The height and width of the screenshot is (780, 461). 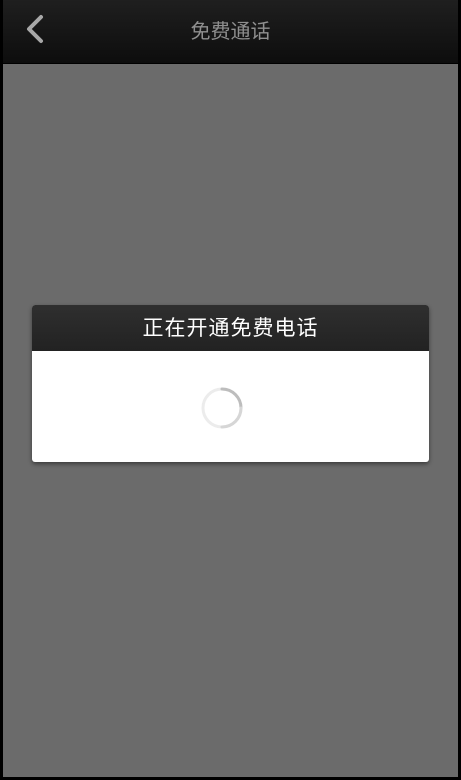 I want to click on dialog-header: 正在开通免费电话, so click(x=230, y=328).